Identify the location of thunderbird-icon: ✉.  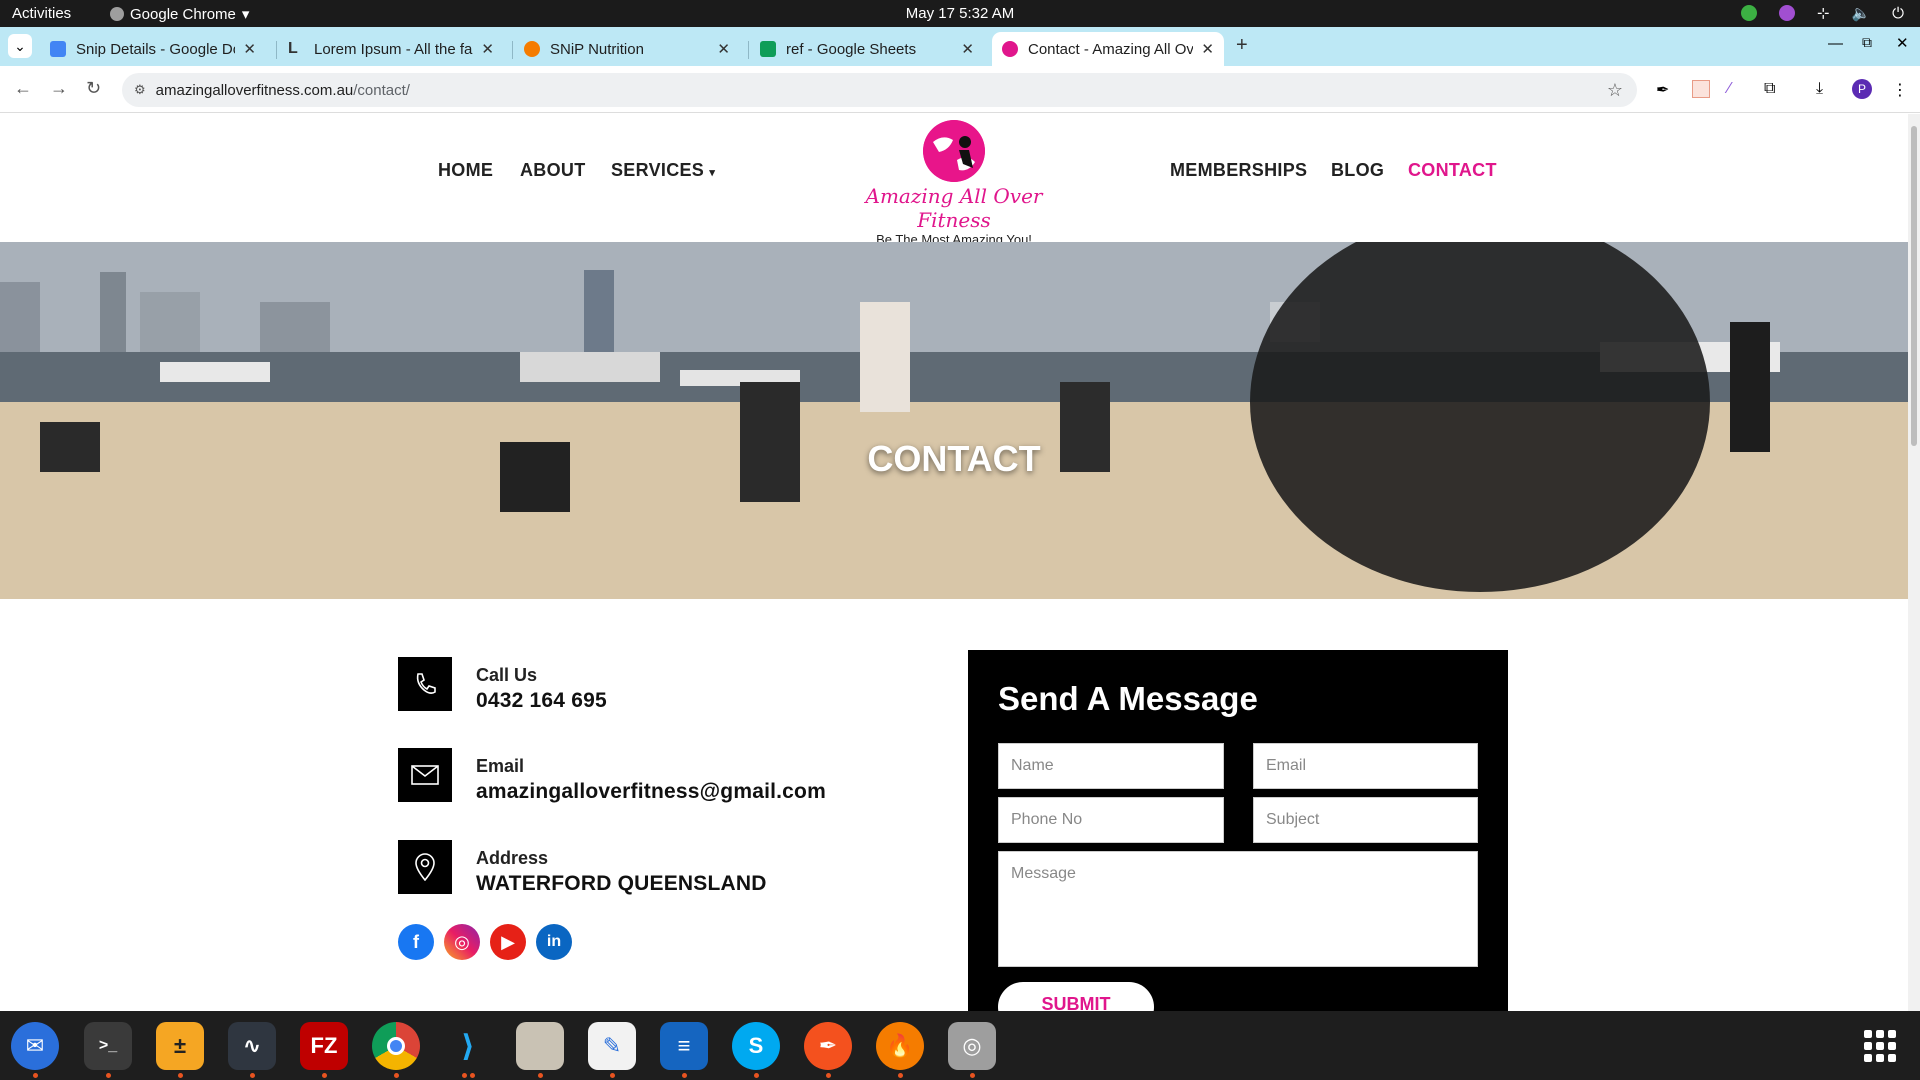
(35, 1046).